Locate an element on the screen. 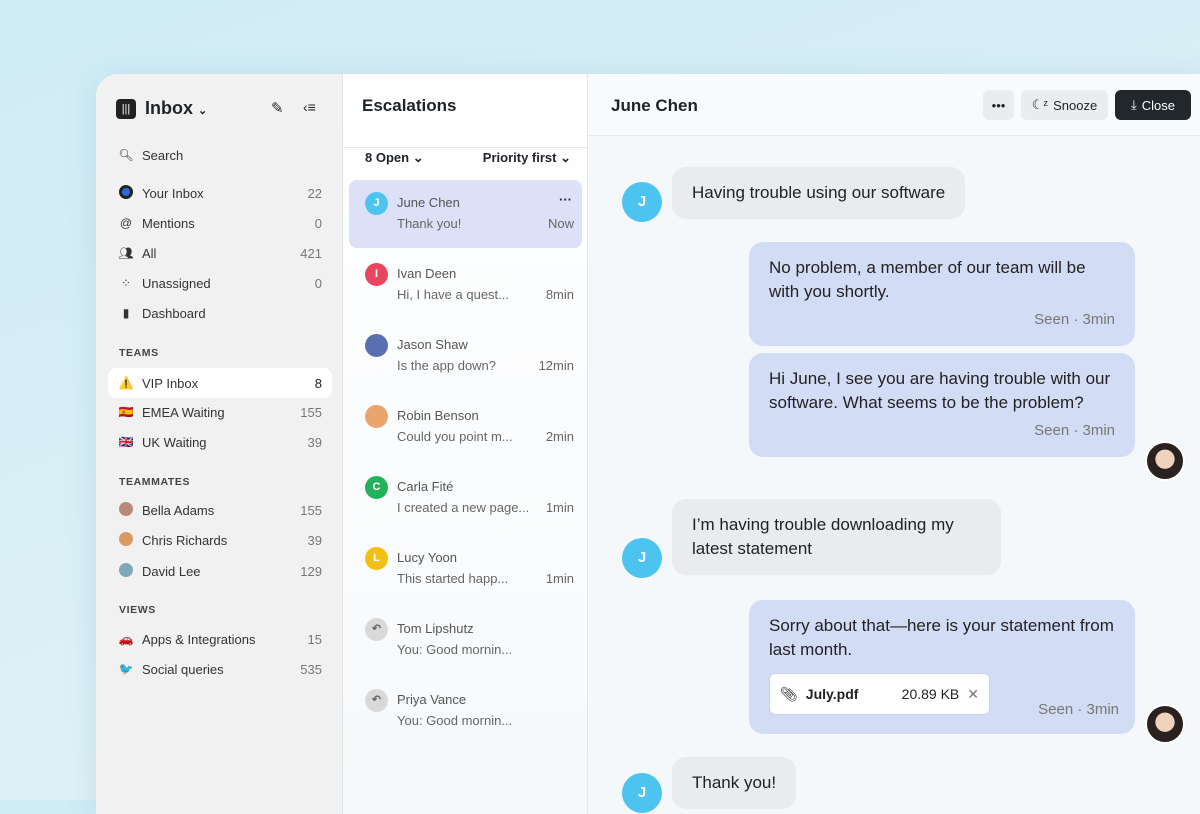 Image resolution: width=1200 pixels, height=814 pixels. sidebar-item-chris-richards: Chris Richards 39 is located at coordinates (220, 540).